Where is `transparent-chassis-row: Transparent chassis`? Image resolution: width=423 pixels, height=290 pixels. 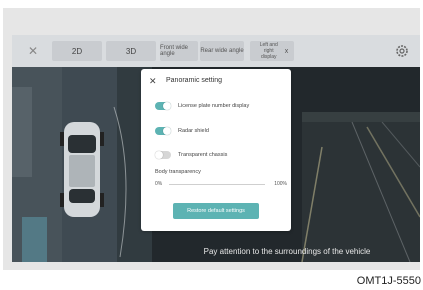 transparent-chassis-row: Transparent chassis is located at coordinates (191, 155).